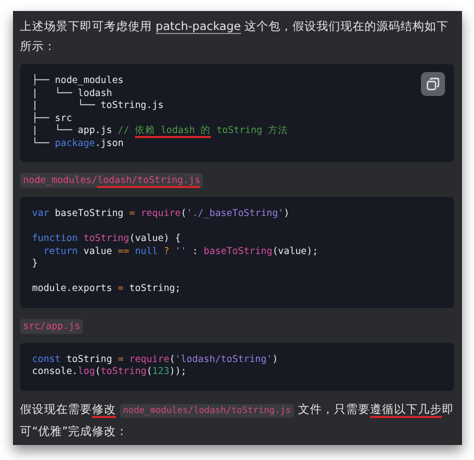 Image resolution: width=474 pixels, height=460 pixels. What do you see at coordinates (235, 36) in the screenshot?
I see `paragraph: 上述场景下即可考虑使用 patch-package 这个包，假设我们现在的源码结构如下所示：` at bounding box center [235, 36].